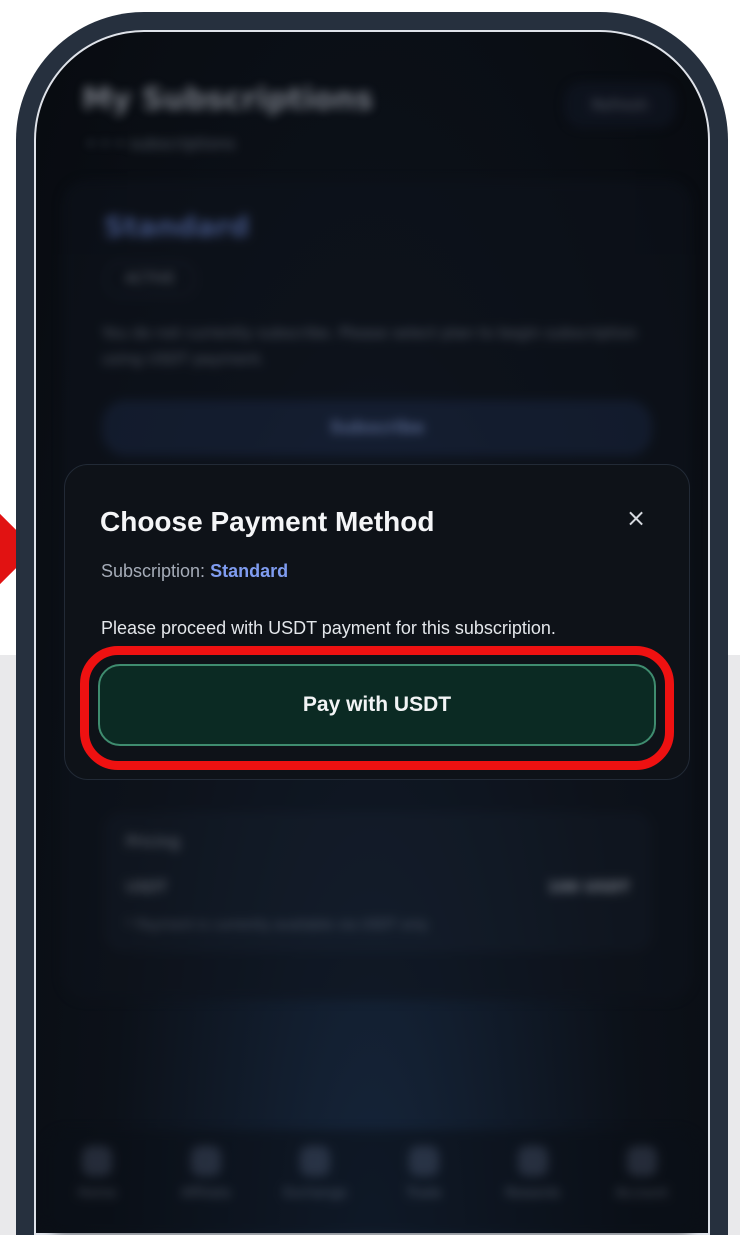  I want to click on close-icon: ×, so click(636, 518).